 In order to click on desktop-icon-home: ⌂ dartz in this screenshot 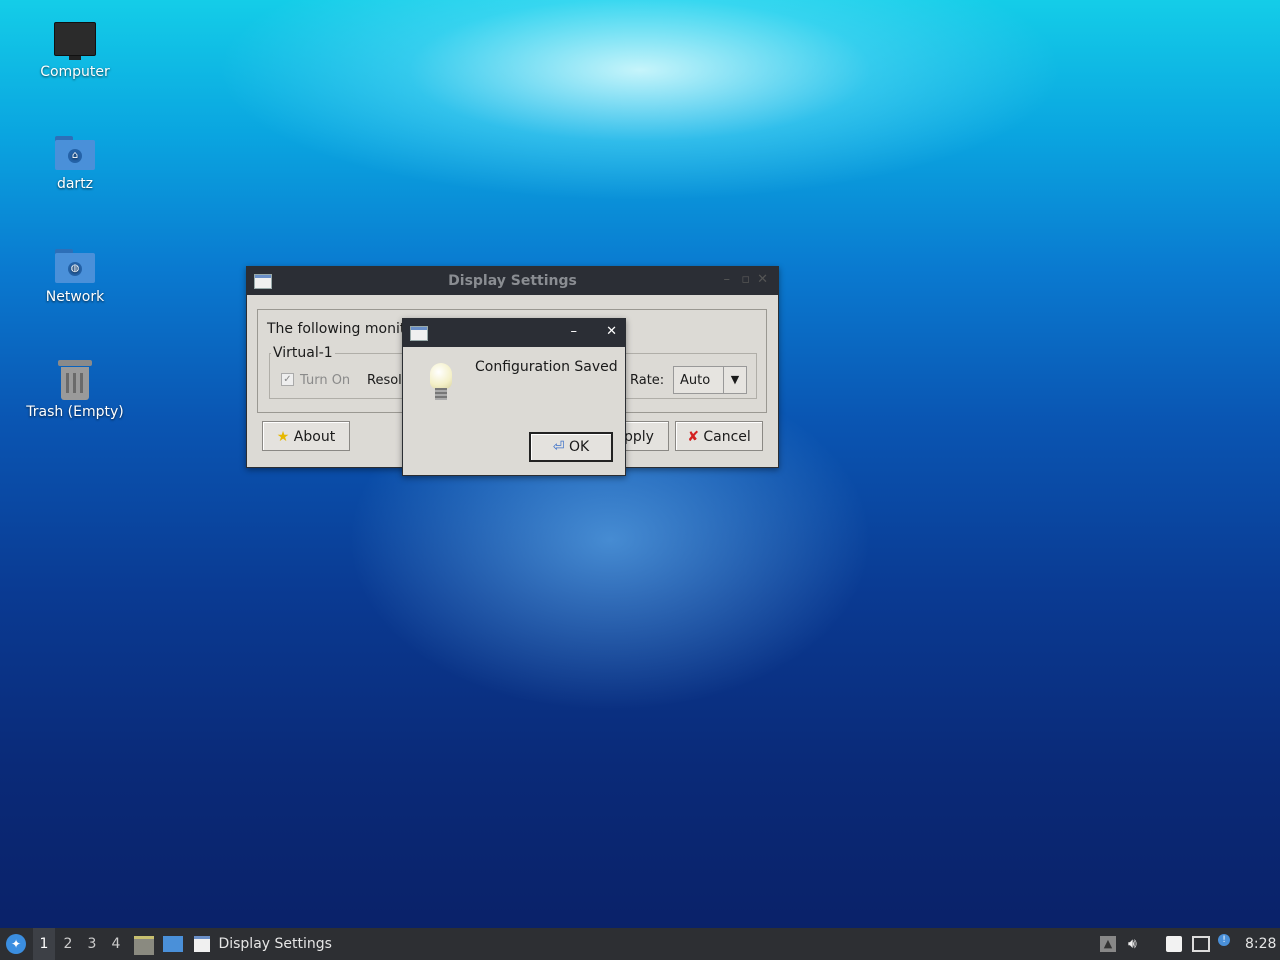, I will do `click(75, 164)`.